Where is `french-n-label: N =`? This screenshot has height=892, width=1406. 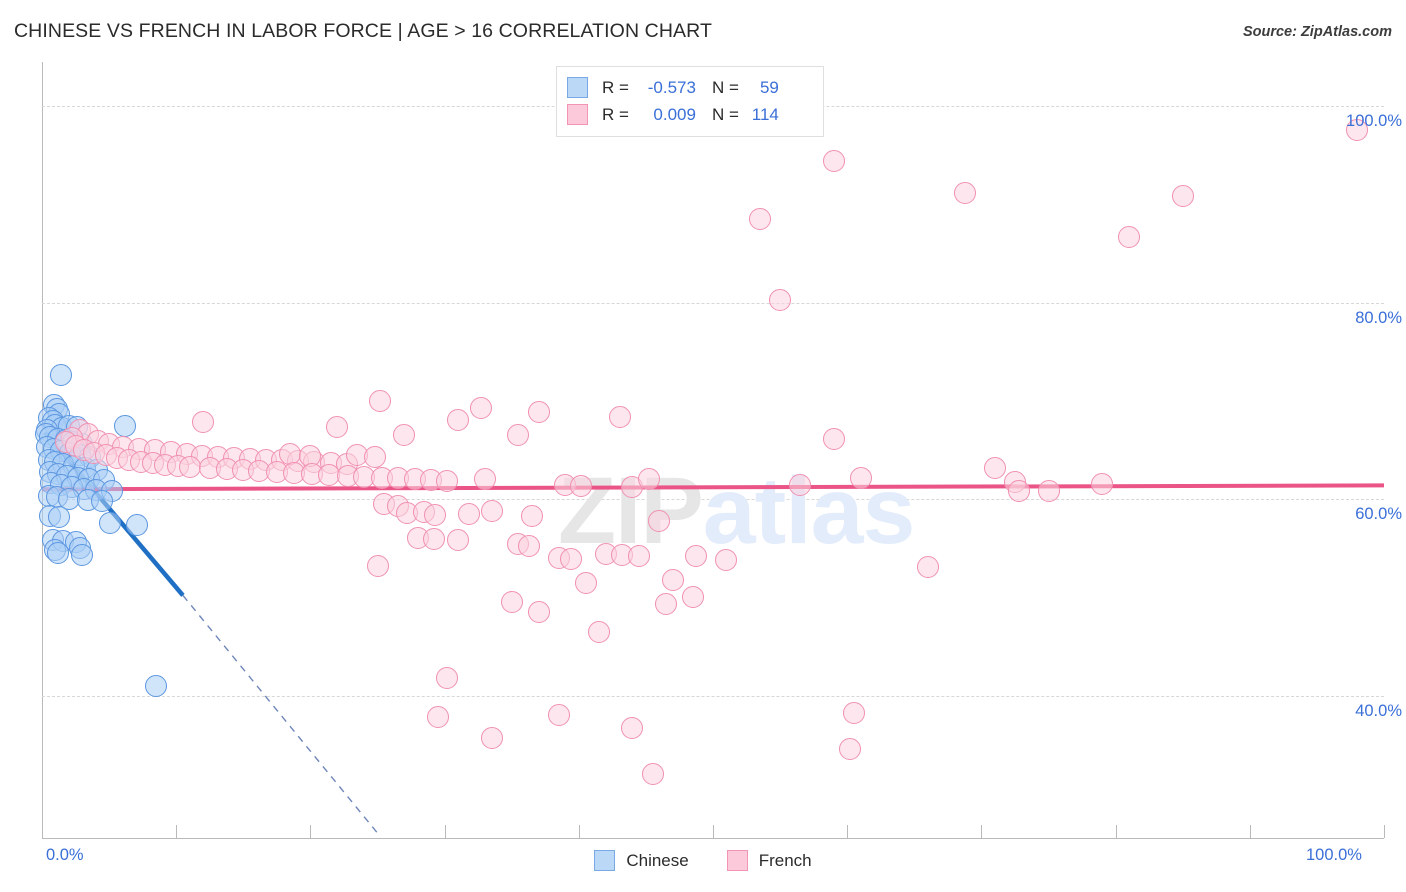 french-n-label: N = is located at coordinates (725, 114).